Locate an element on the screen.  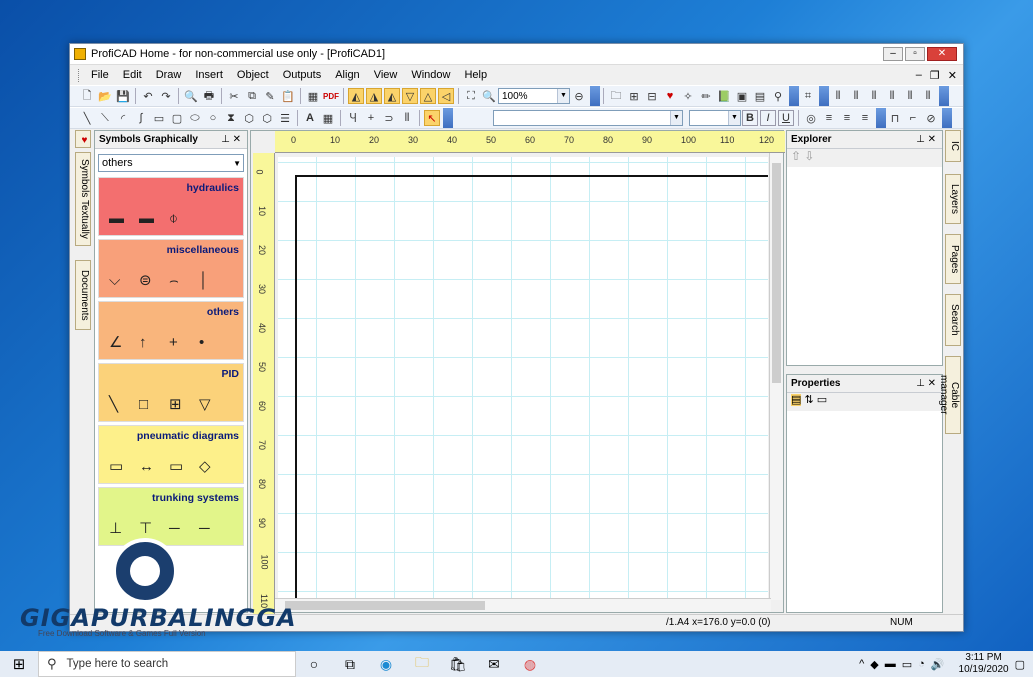
pdf-icon: PDF is located at coordinates (331, 96).